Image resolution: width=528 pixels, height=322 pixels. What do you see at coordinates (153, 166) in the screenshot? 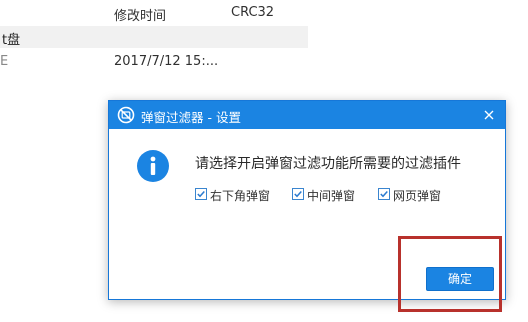
I see `info-icon` at bounding box center [153, 166].